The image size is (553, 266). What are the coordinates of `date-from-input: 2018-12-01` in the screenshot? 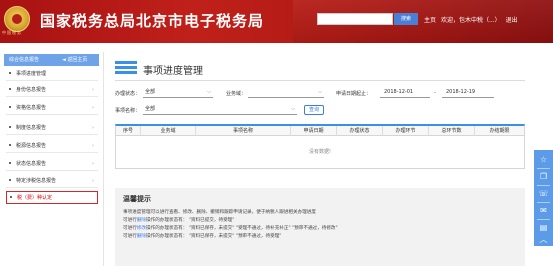 It's located at (405, 92).